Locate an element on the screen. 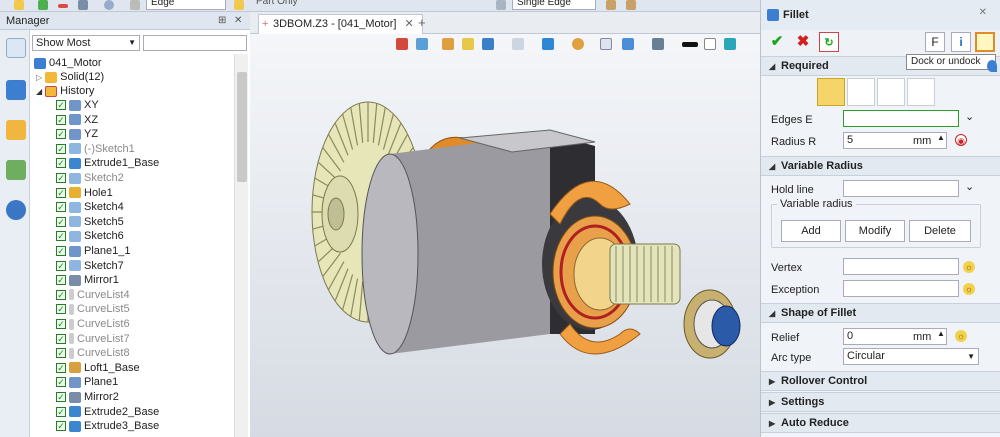 The width and height of the screenshot is (1000, 437). tree-solid: ▷ Solid(12) is located at coordinates (70, 77).